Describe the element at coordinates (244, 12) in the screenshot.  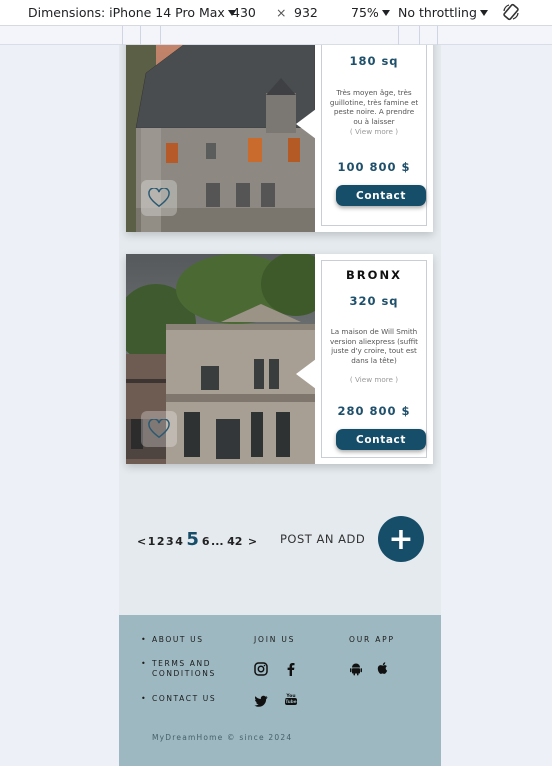
I see `width-input: 430` at that location.